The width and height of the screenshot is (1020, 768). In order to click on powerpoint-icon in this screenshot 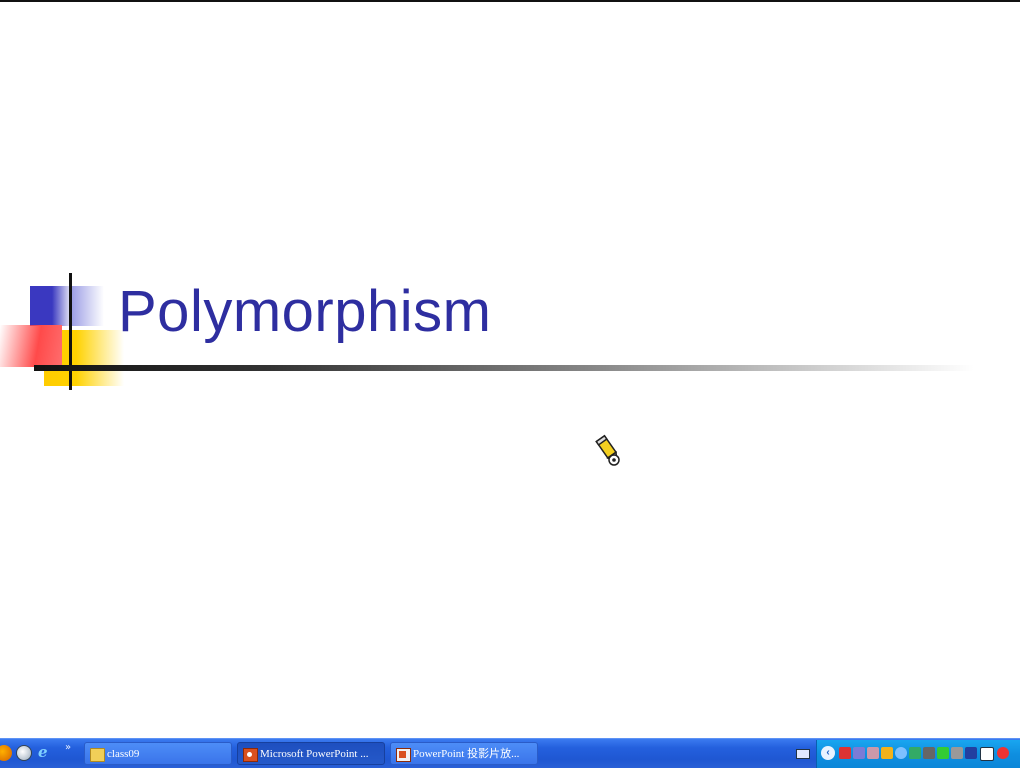, I will do `click(250, 755)`.